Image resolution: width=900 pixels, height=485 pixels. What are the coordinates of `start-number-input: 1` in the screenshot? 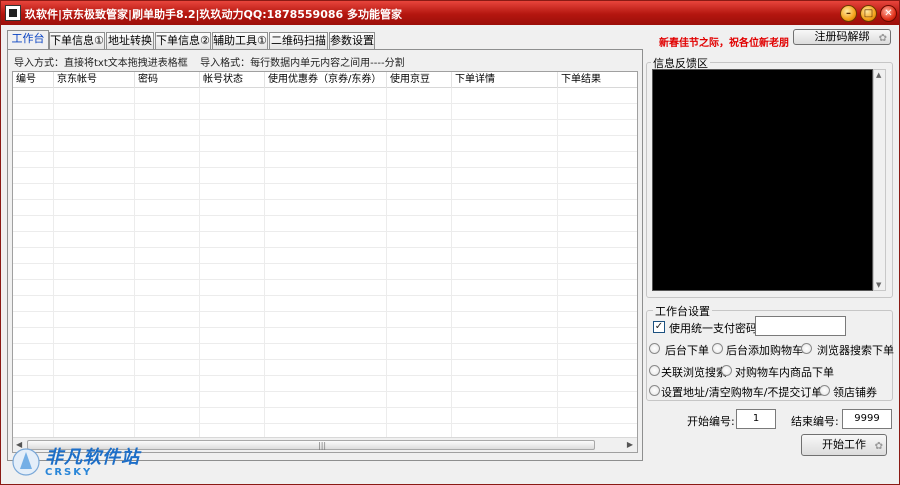 It's located at (756, 419).